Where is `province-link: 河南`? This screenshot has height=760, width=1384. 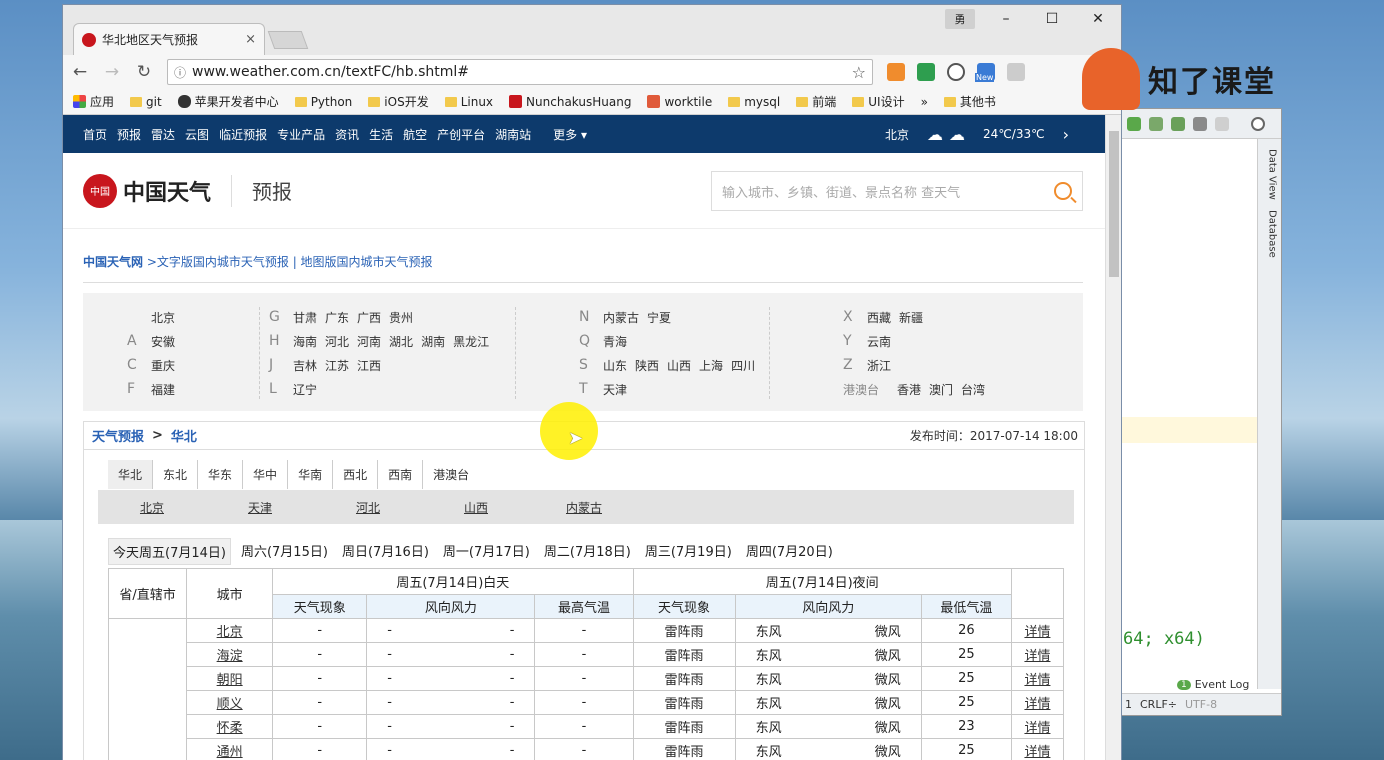 province-link: 河南 is located at coordinates (369, 341).